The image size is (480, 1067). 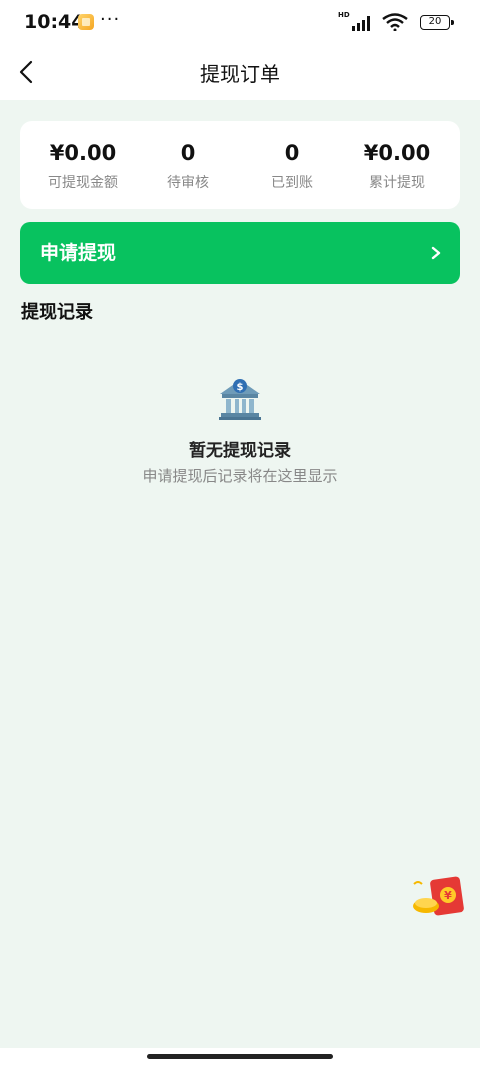 I want to click on apply-withdraw-button: 申请提现, so click(x=240, y=253).